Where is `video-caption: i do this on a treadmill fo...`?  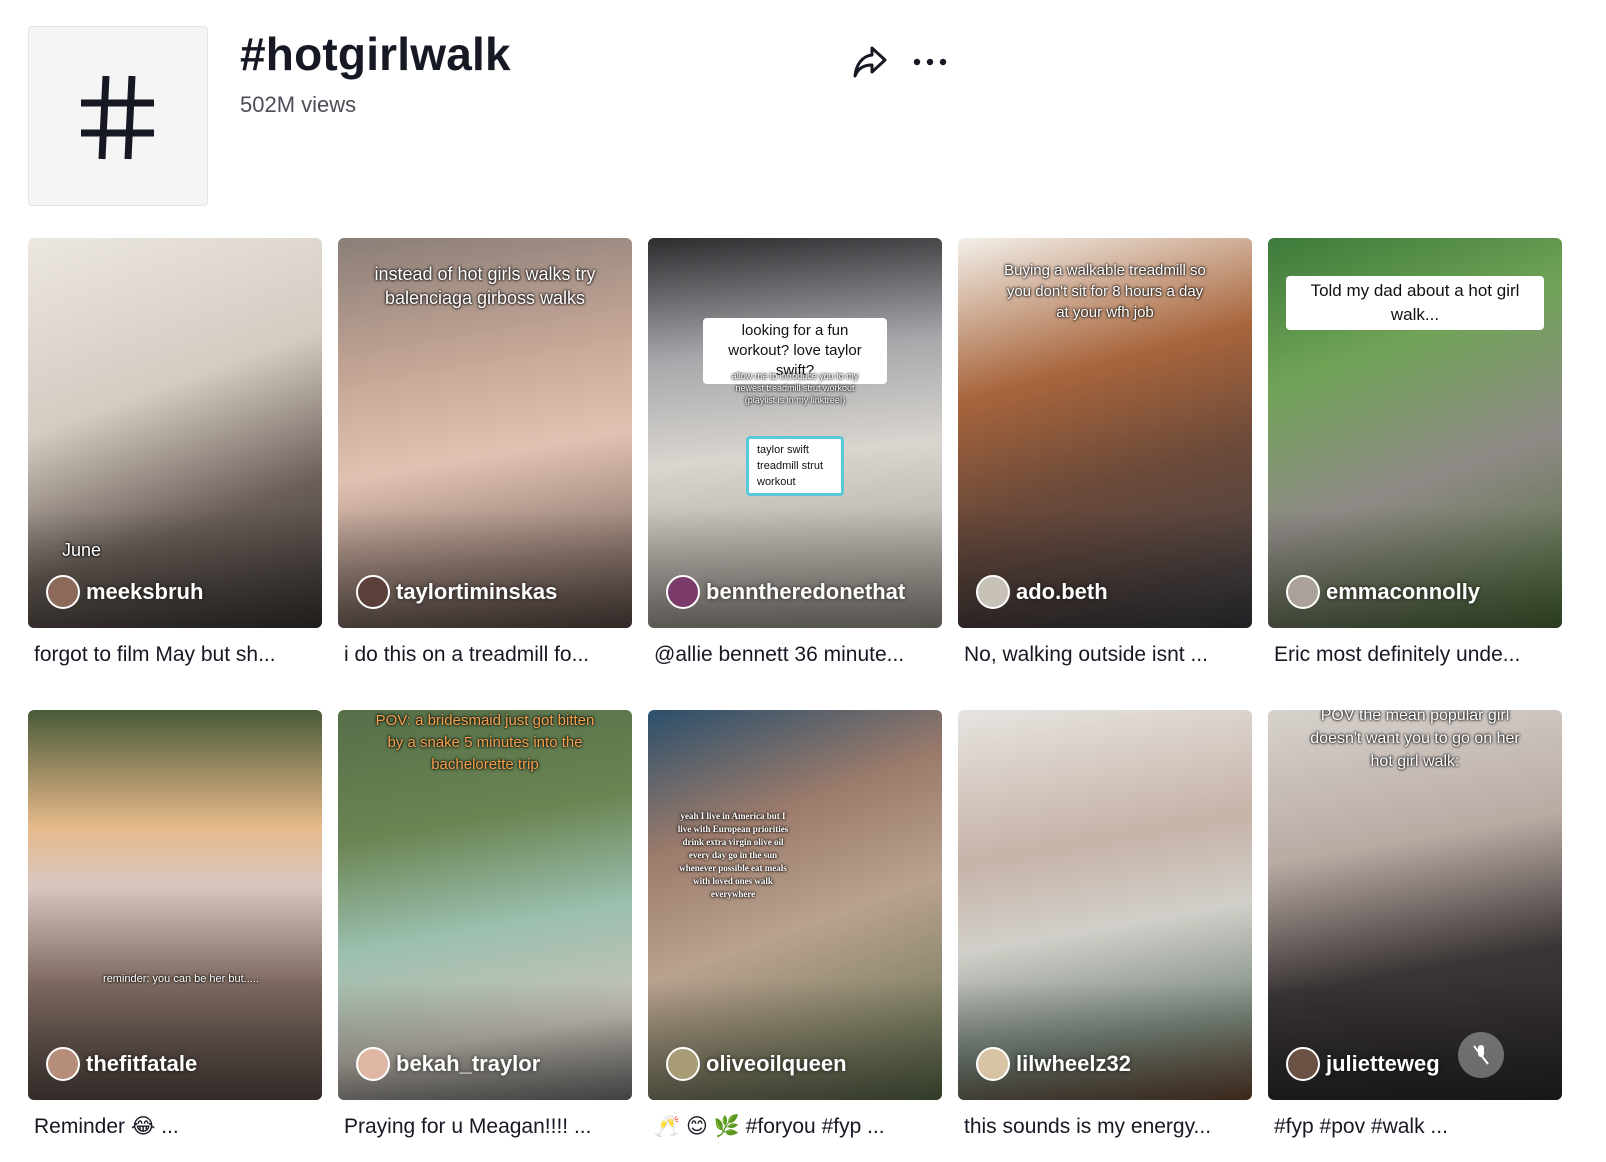
video-caption: i do this on a treadmill fo... is located at coordinates (486, 655).